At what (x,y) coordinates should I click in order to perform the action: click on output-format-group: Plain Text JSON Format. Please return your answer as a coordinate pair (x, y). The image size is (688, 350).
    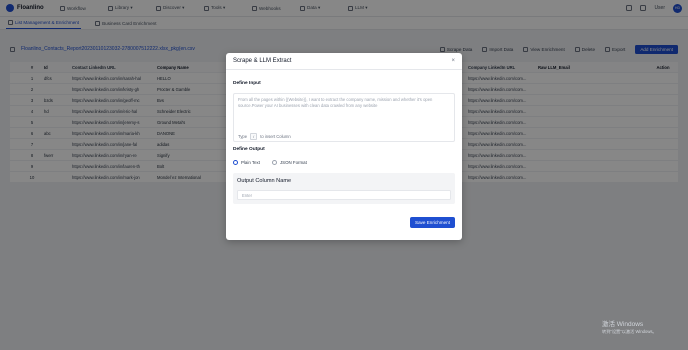
    Looking at the image, I should click on (270, 162).